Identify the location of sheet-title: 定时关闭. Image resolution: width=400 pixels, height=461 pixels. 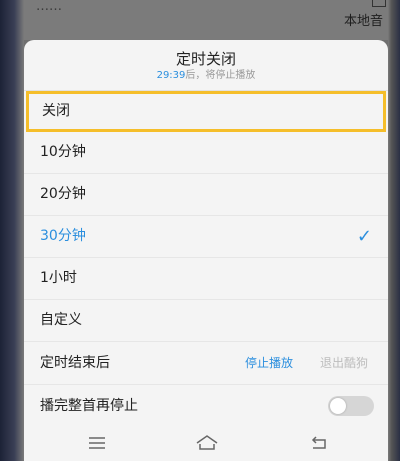
(205, 59).